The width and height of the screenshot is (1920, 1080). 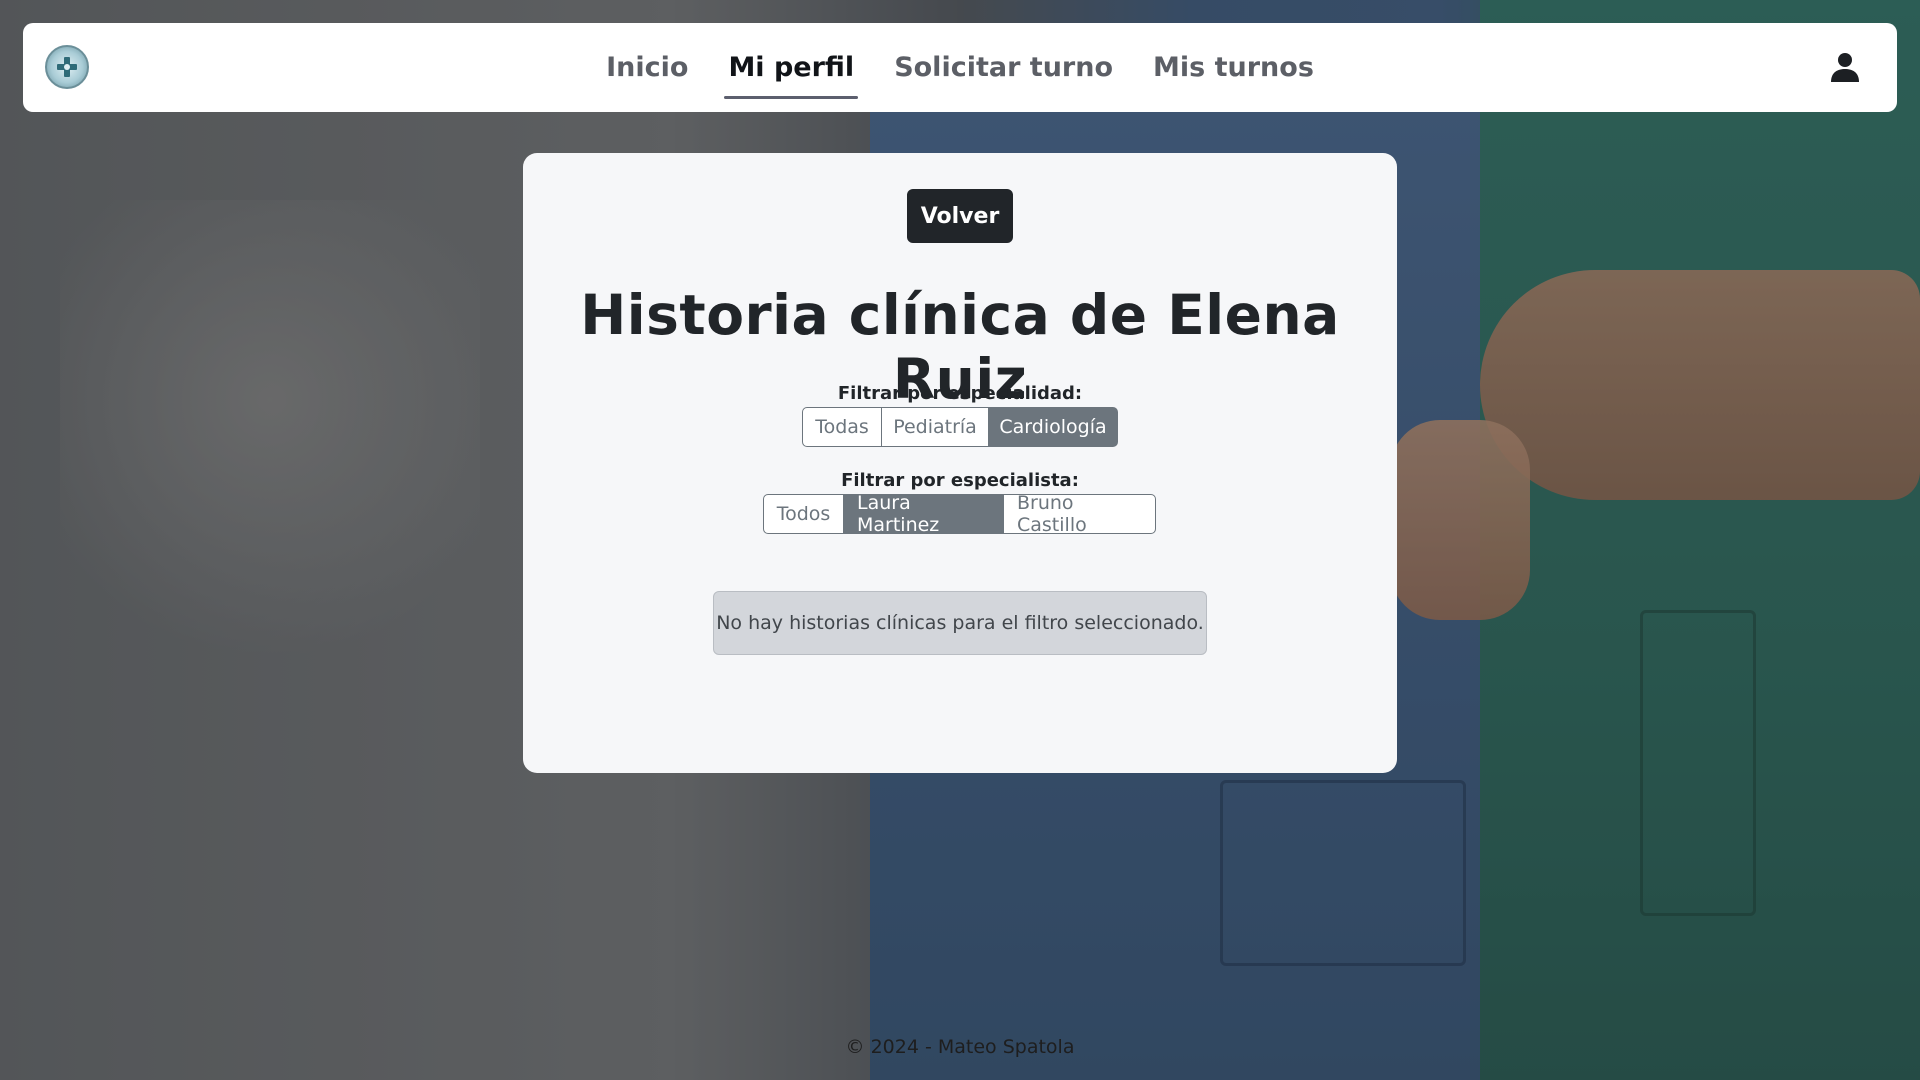 I want to click on specialist-filter-label: Filtrar por especialista:, so click(x=960, y=480).